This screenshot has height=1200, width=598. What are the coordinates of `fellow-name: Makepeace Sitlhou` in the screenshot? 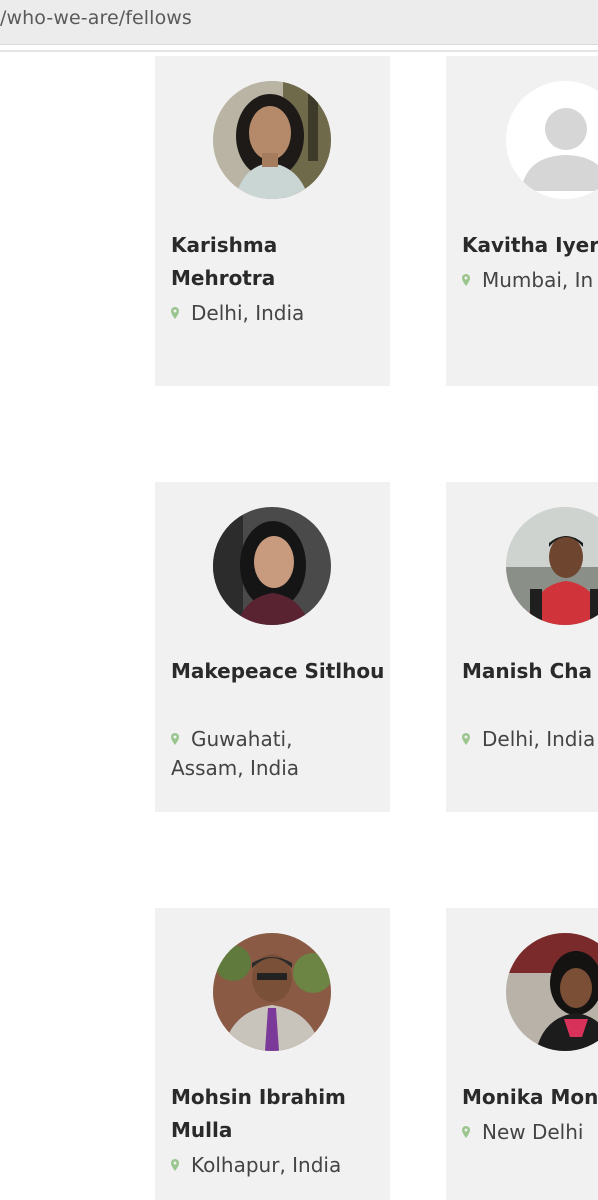 It's located at (278, 671).